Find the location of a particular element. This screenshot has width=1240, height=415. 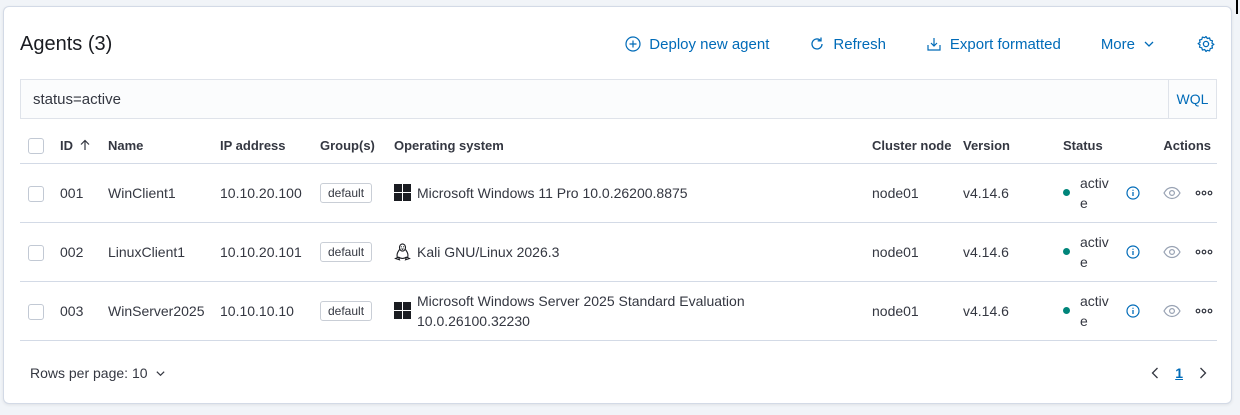

agent-name: LinuxClient1 is located at coordinates (160, 252).